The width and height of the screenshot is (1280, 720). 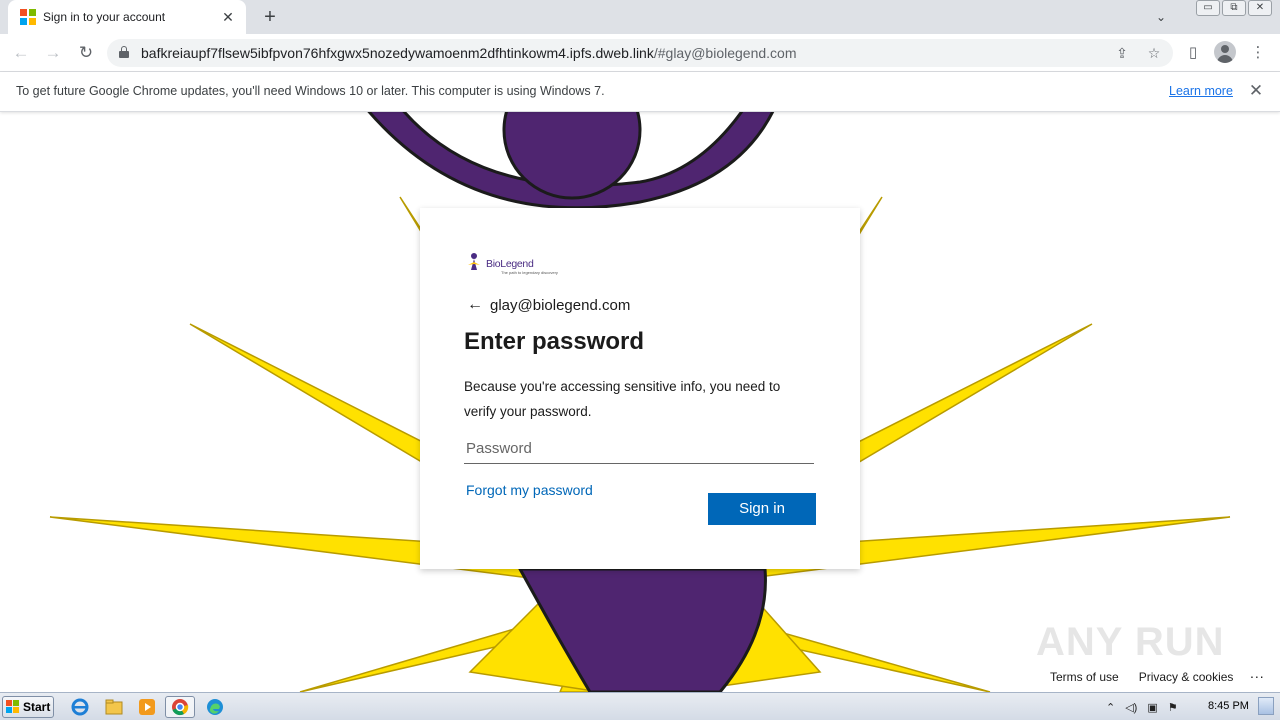 What do you see at coordinates (1186, 677) in the screenshot?
I see `privacy-cookies-link: Privacy & cookies` at bounding box center [1186, 677].